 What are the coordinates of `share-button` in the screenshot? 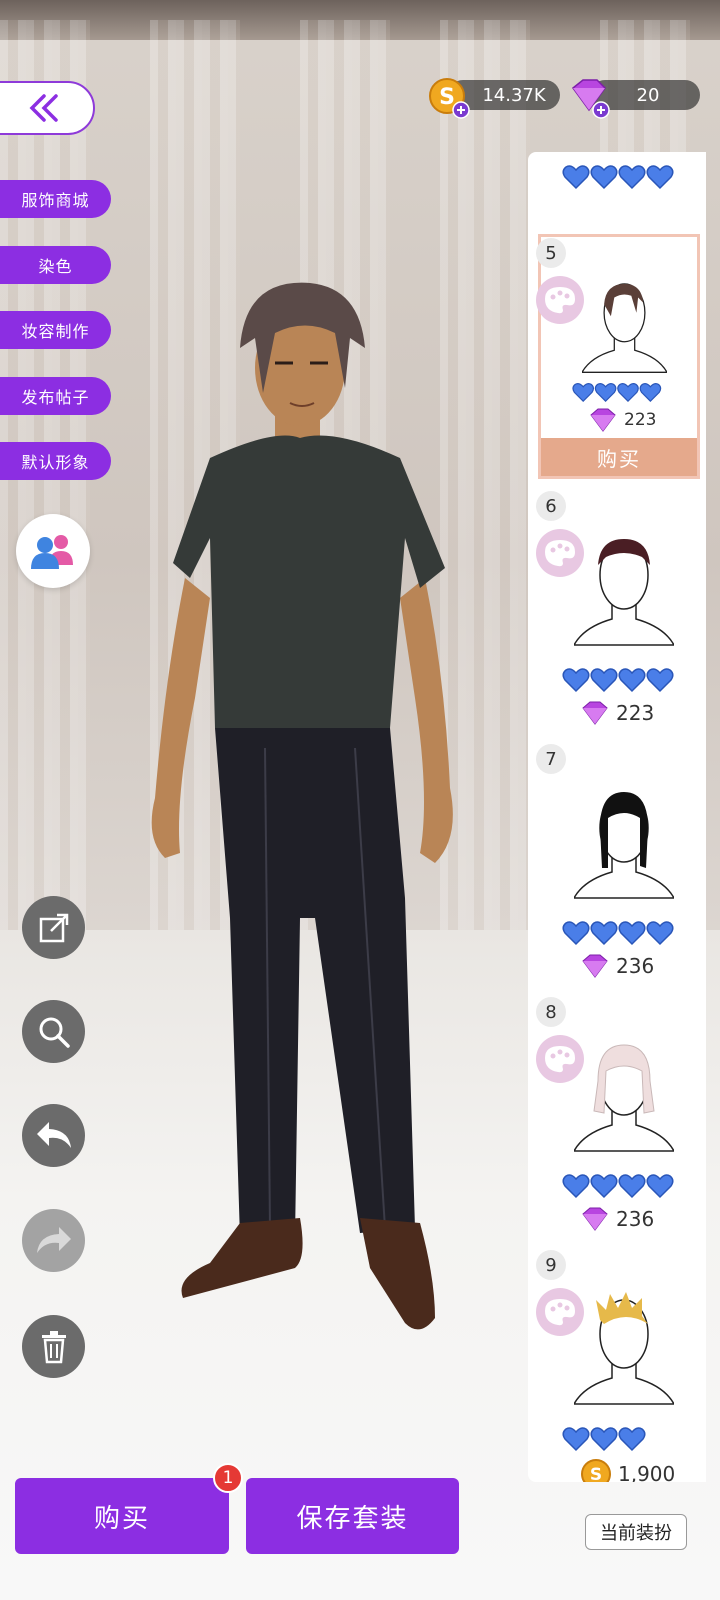 It's located at (53, 927).